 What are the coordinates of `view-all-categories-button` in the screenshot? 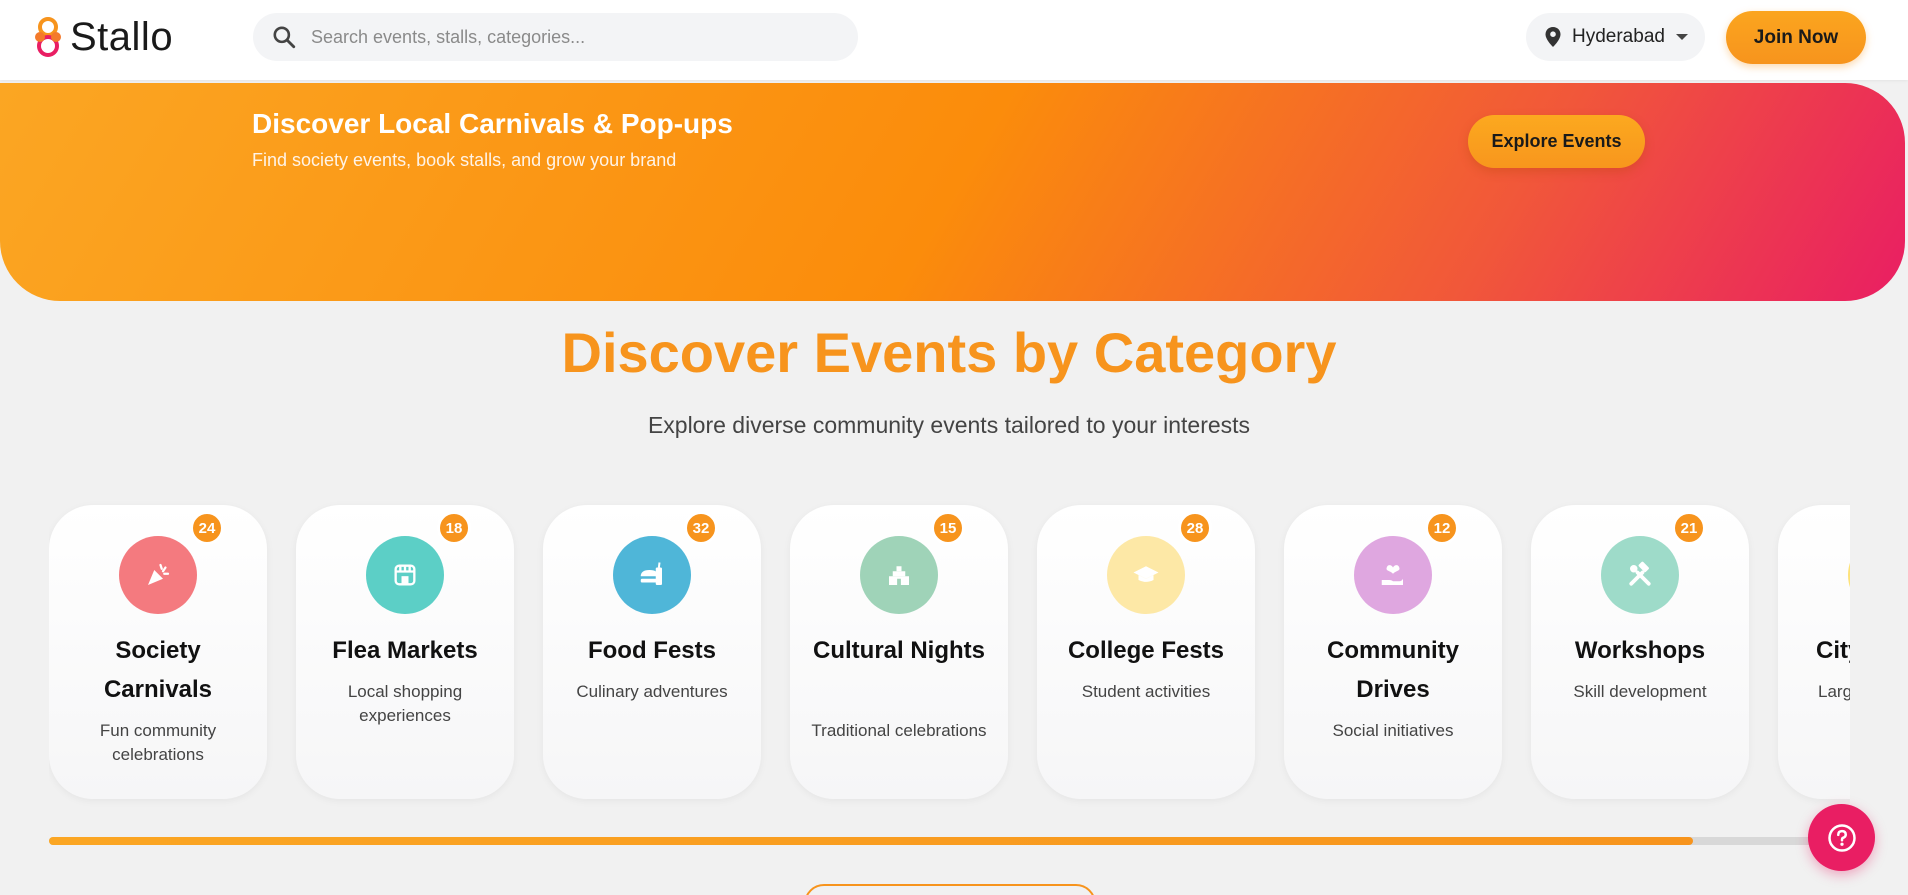 It's located at (950, 889).